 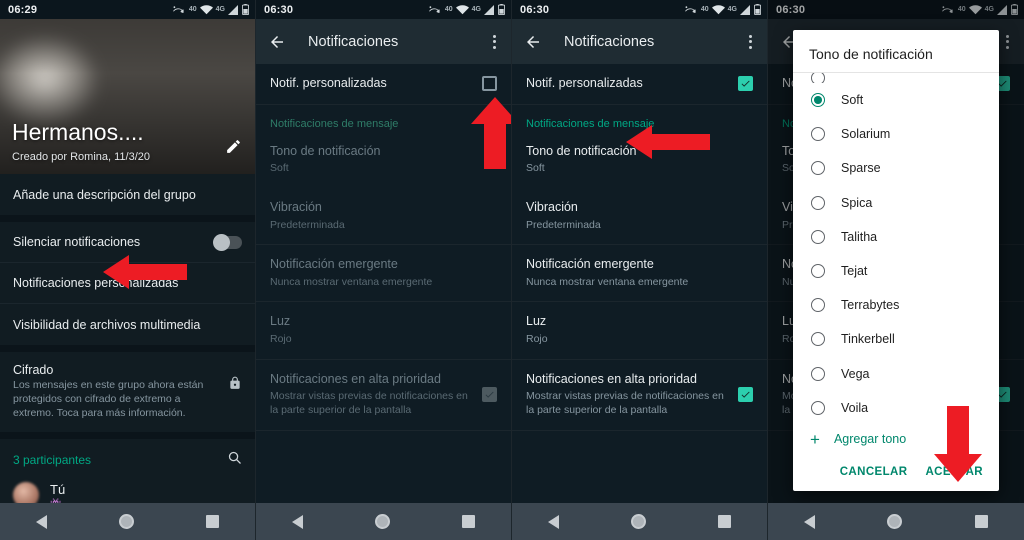 I want to click on tone-option: Tejat, so click(x=896, y=271).